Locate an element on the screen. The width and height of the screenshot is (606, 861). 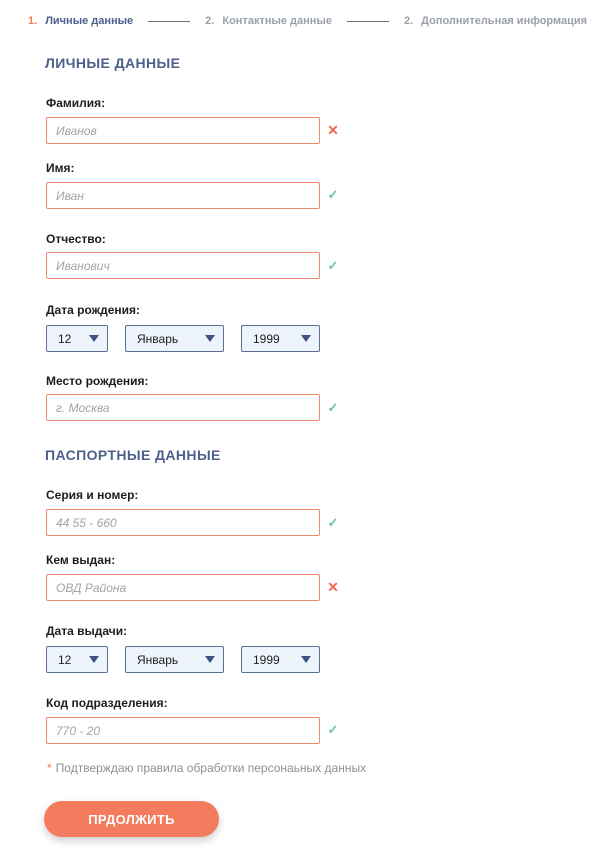
birth-place-label: Место рождения: is located at coordinates (97, 381).